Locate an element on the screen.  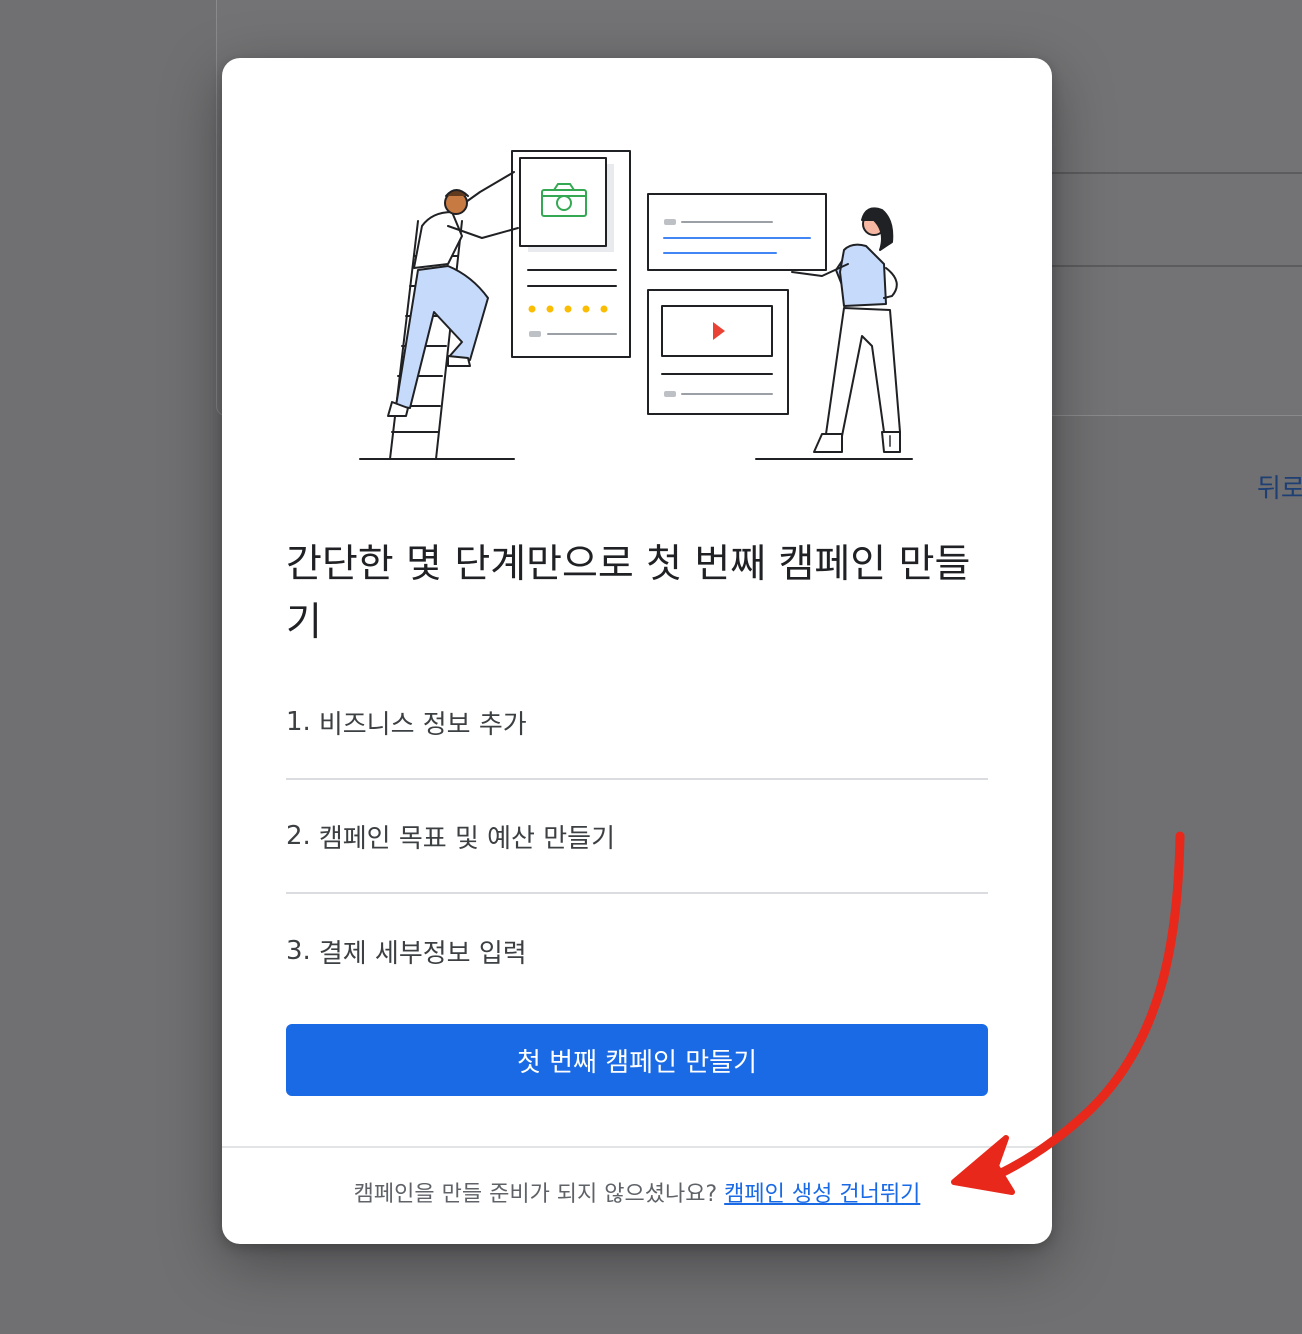
campaign-illustration is located at coordinates (636, 305).